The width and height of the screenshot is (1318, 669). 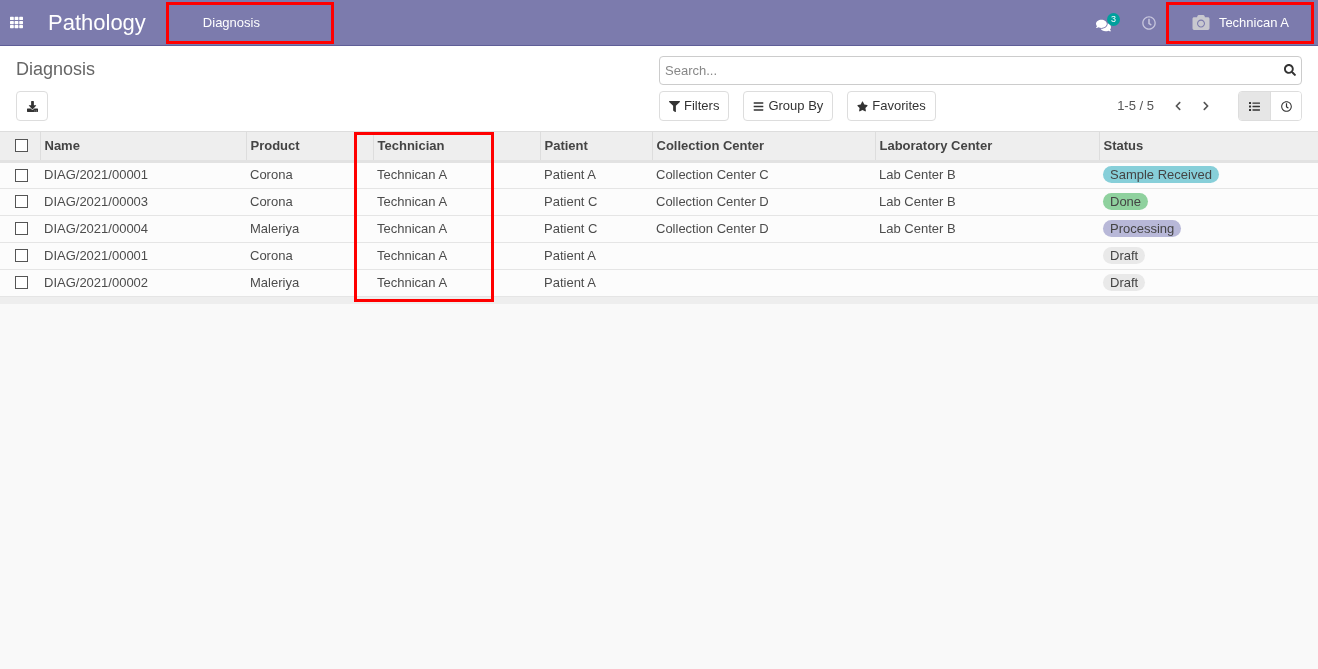 I want to click on column-header: Laboratory Center, so click(x=987, y=146).